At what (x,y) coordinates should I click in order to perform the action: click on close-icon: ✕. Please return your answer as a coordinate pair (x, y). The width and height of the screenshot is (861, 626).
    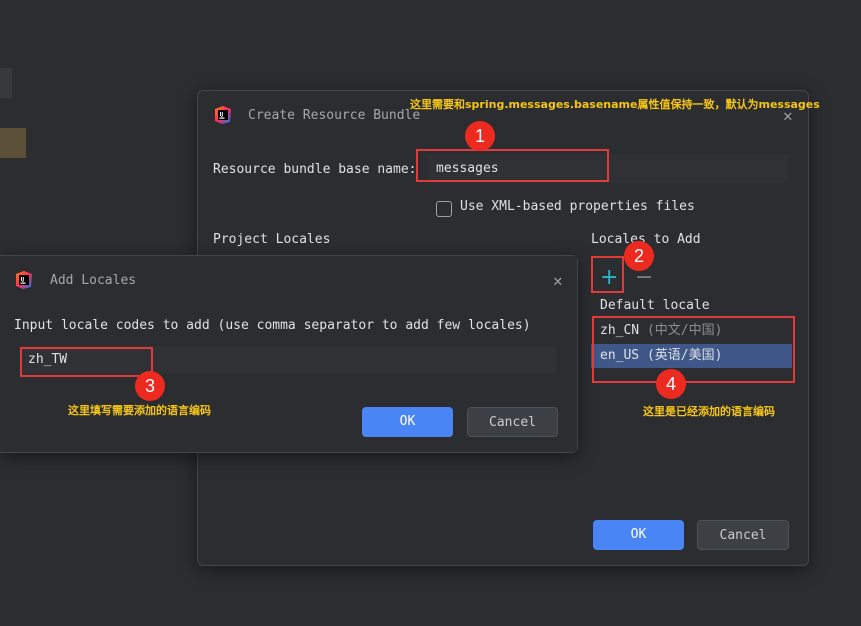
    Looking at the image, I should click on (558, 280).